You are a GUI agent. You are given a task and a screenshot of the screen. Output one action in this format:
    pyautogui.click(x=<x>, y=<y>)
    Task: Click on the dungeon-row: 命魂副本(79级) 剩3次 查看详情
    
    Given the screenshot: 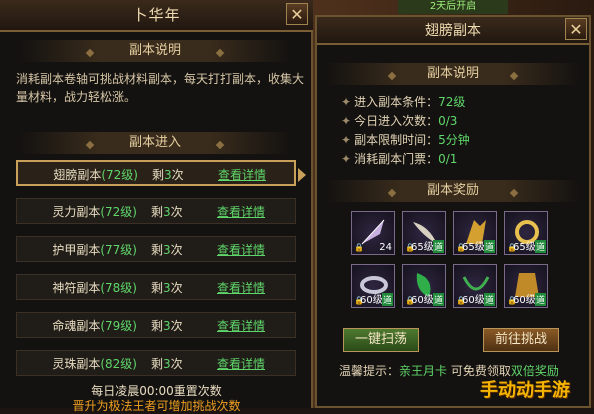 What is the action you would take?
    pyautogui.click(x=156, y=325)
    